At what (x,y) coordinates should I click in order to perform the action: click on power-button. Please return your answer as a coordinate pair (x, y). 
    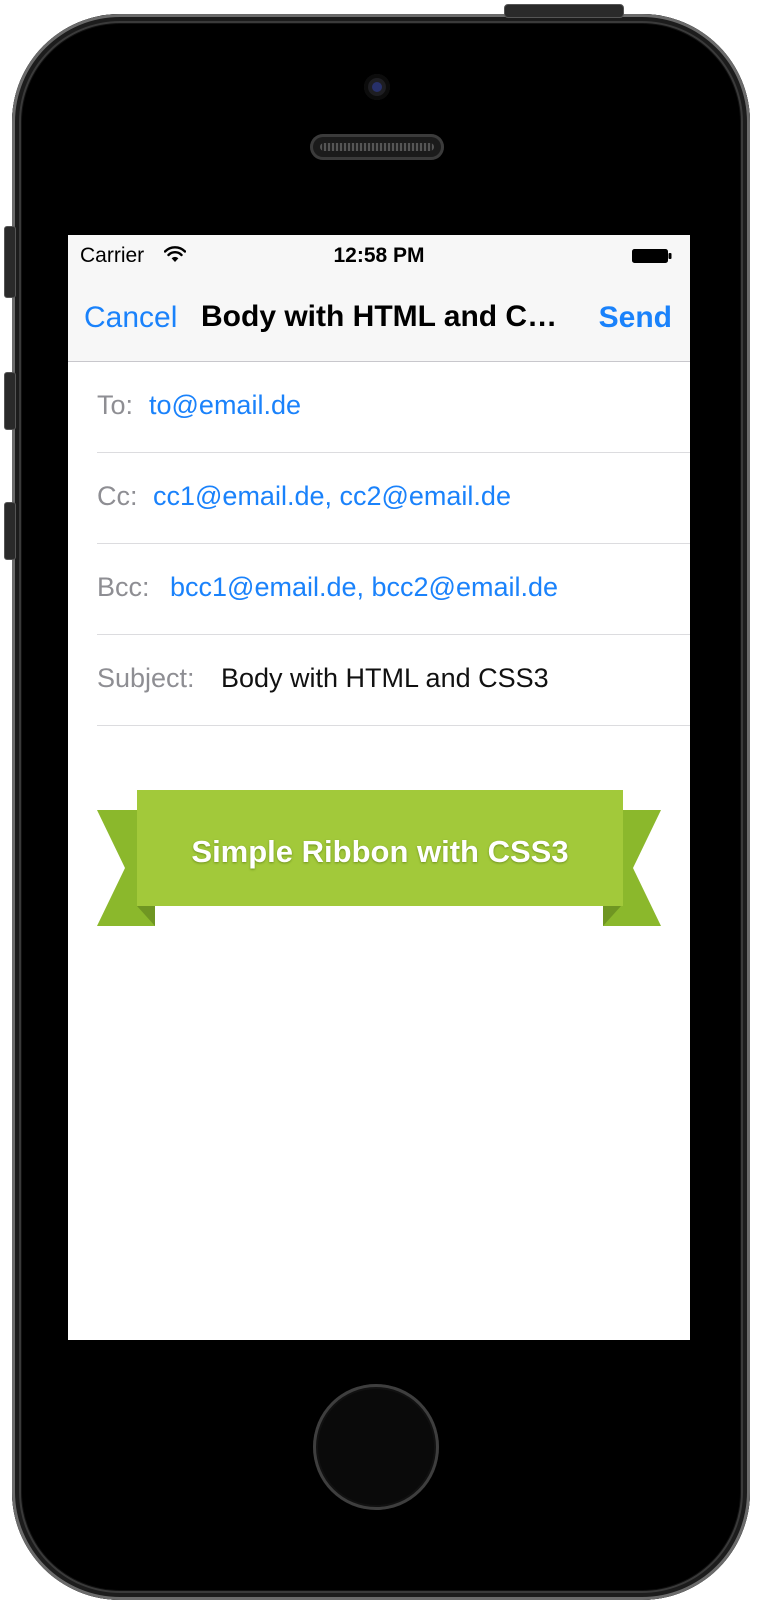
    Looking at the image, I should click on (564, 11).